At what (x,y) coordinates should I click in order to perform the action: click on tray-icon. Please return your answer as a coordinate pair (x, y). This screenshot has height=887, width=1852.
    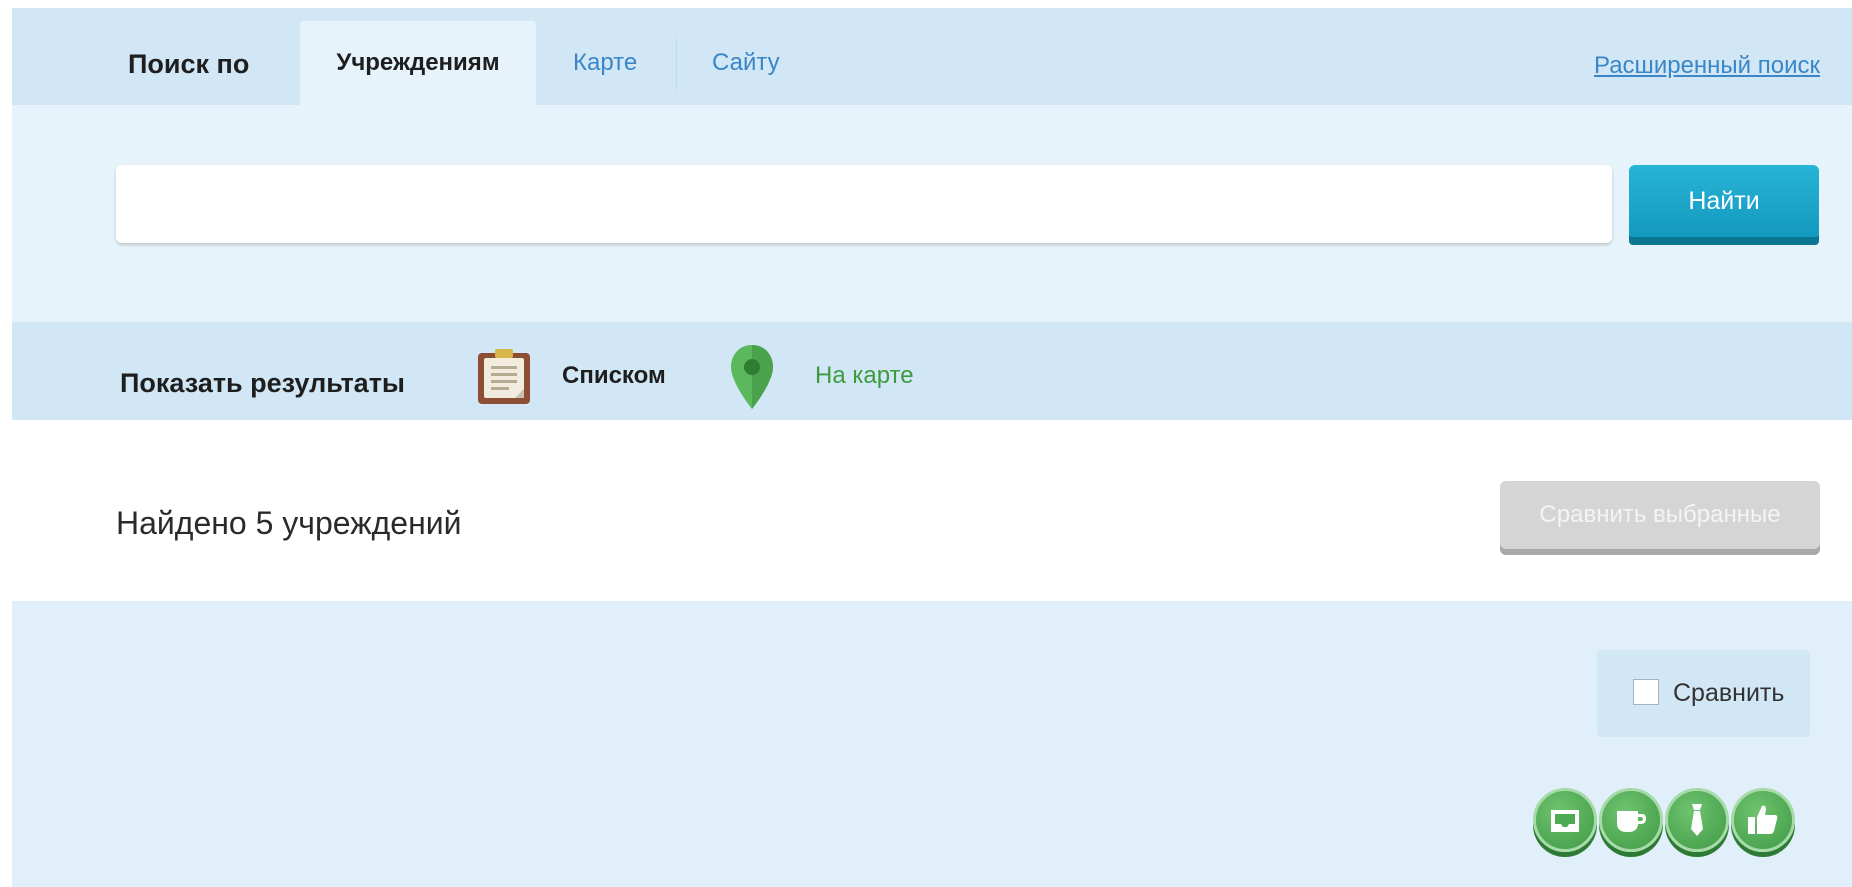
    Looking at the image, I should click on (1565, 820).